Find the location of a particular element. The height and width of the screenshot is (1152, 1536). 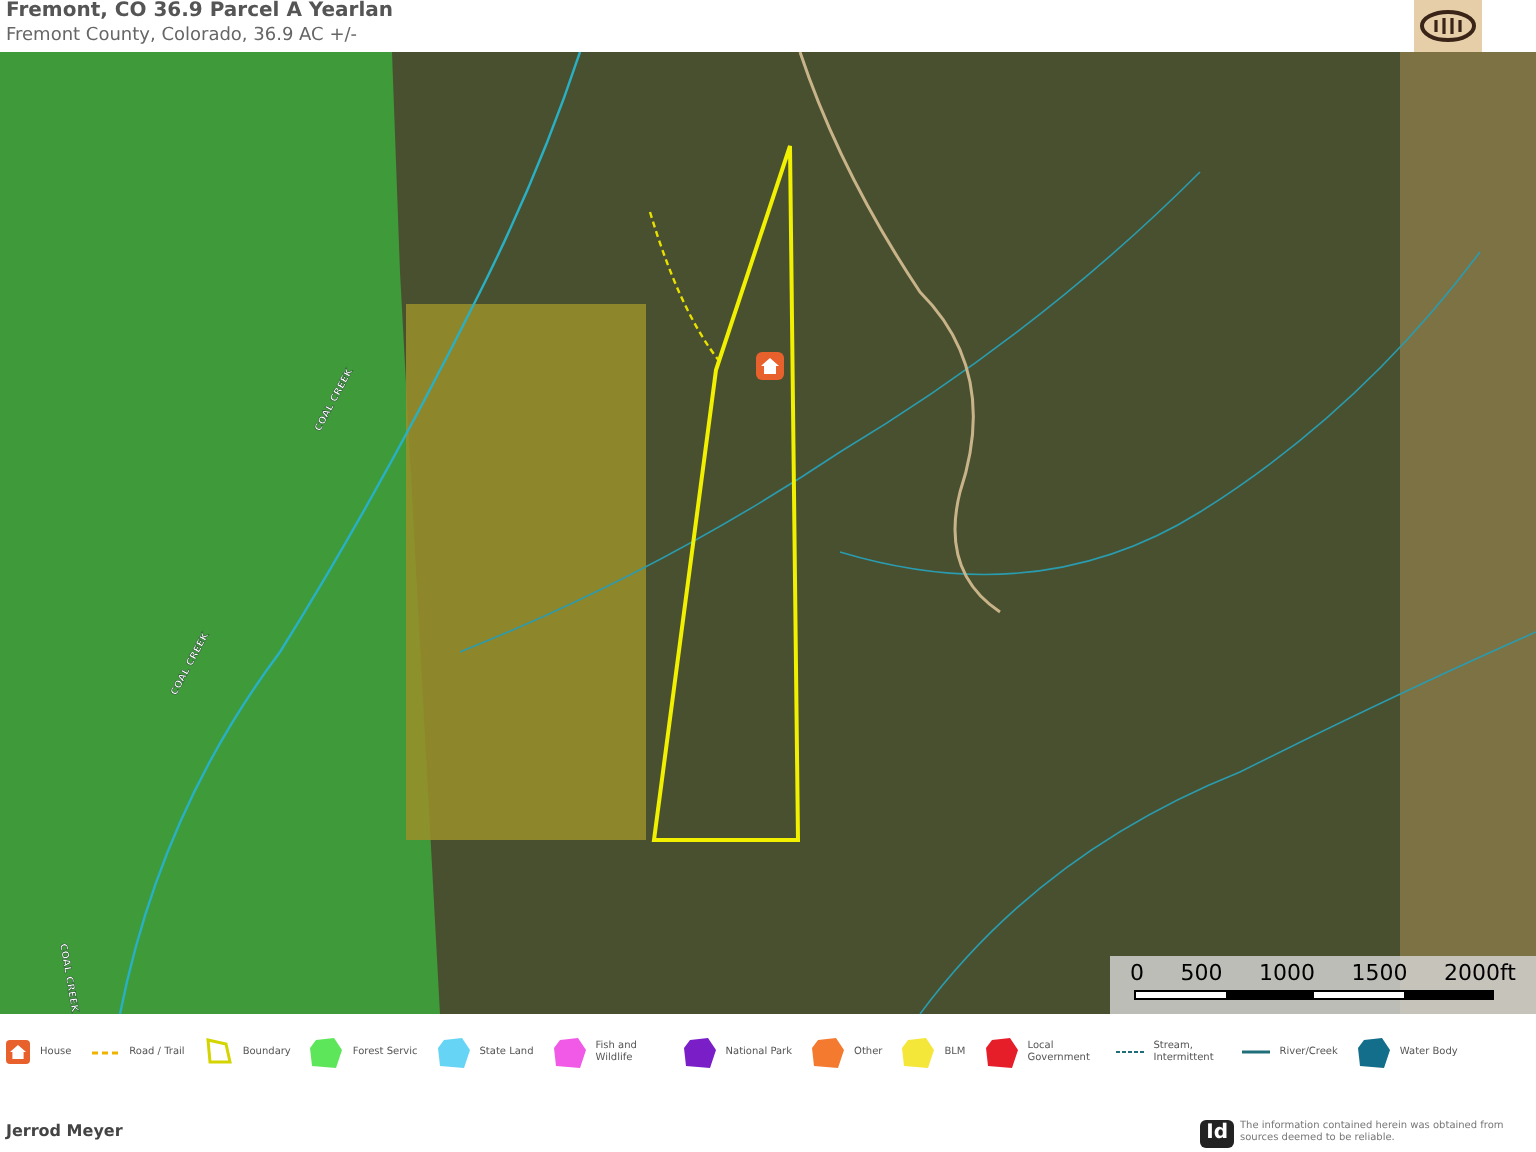

scale-label: 500 is located at coordinates (1201, 974).